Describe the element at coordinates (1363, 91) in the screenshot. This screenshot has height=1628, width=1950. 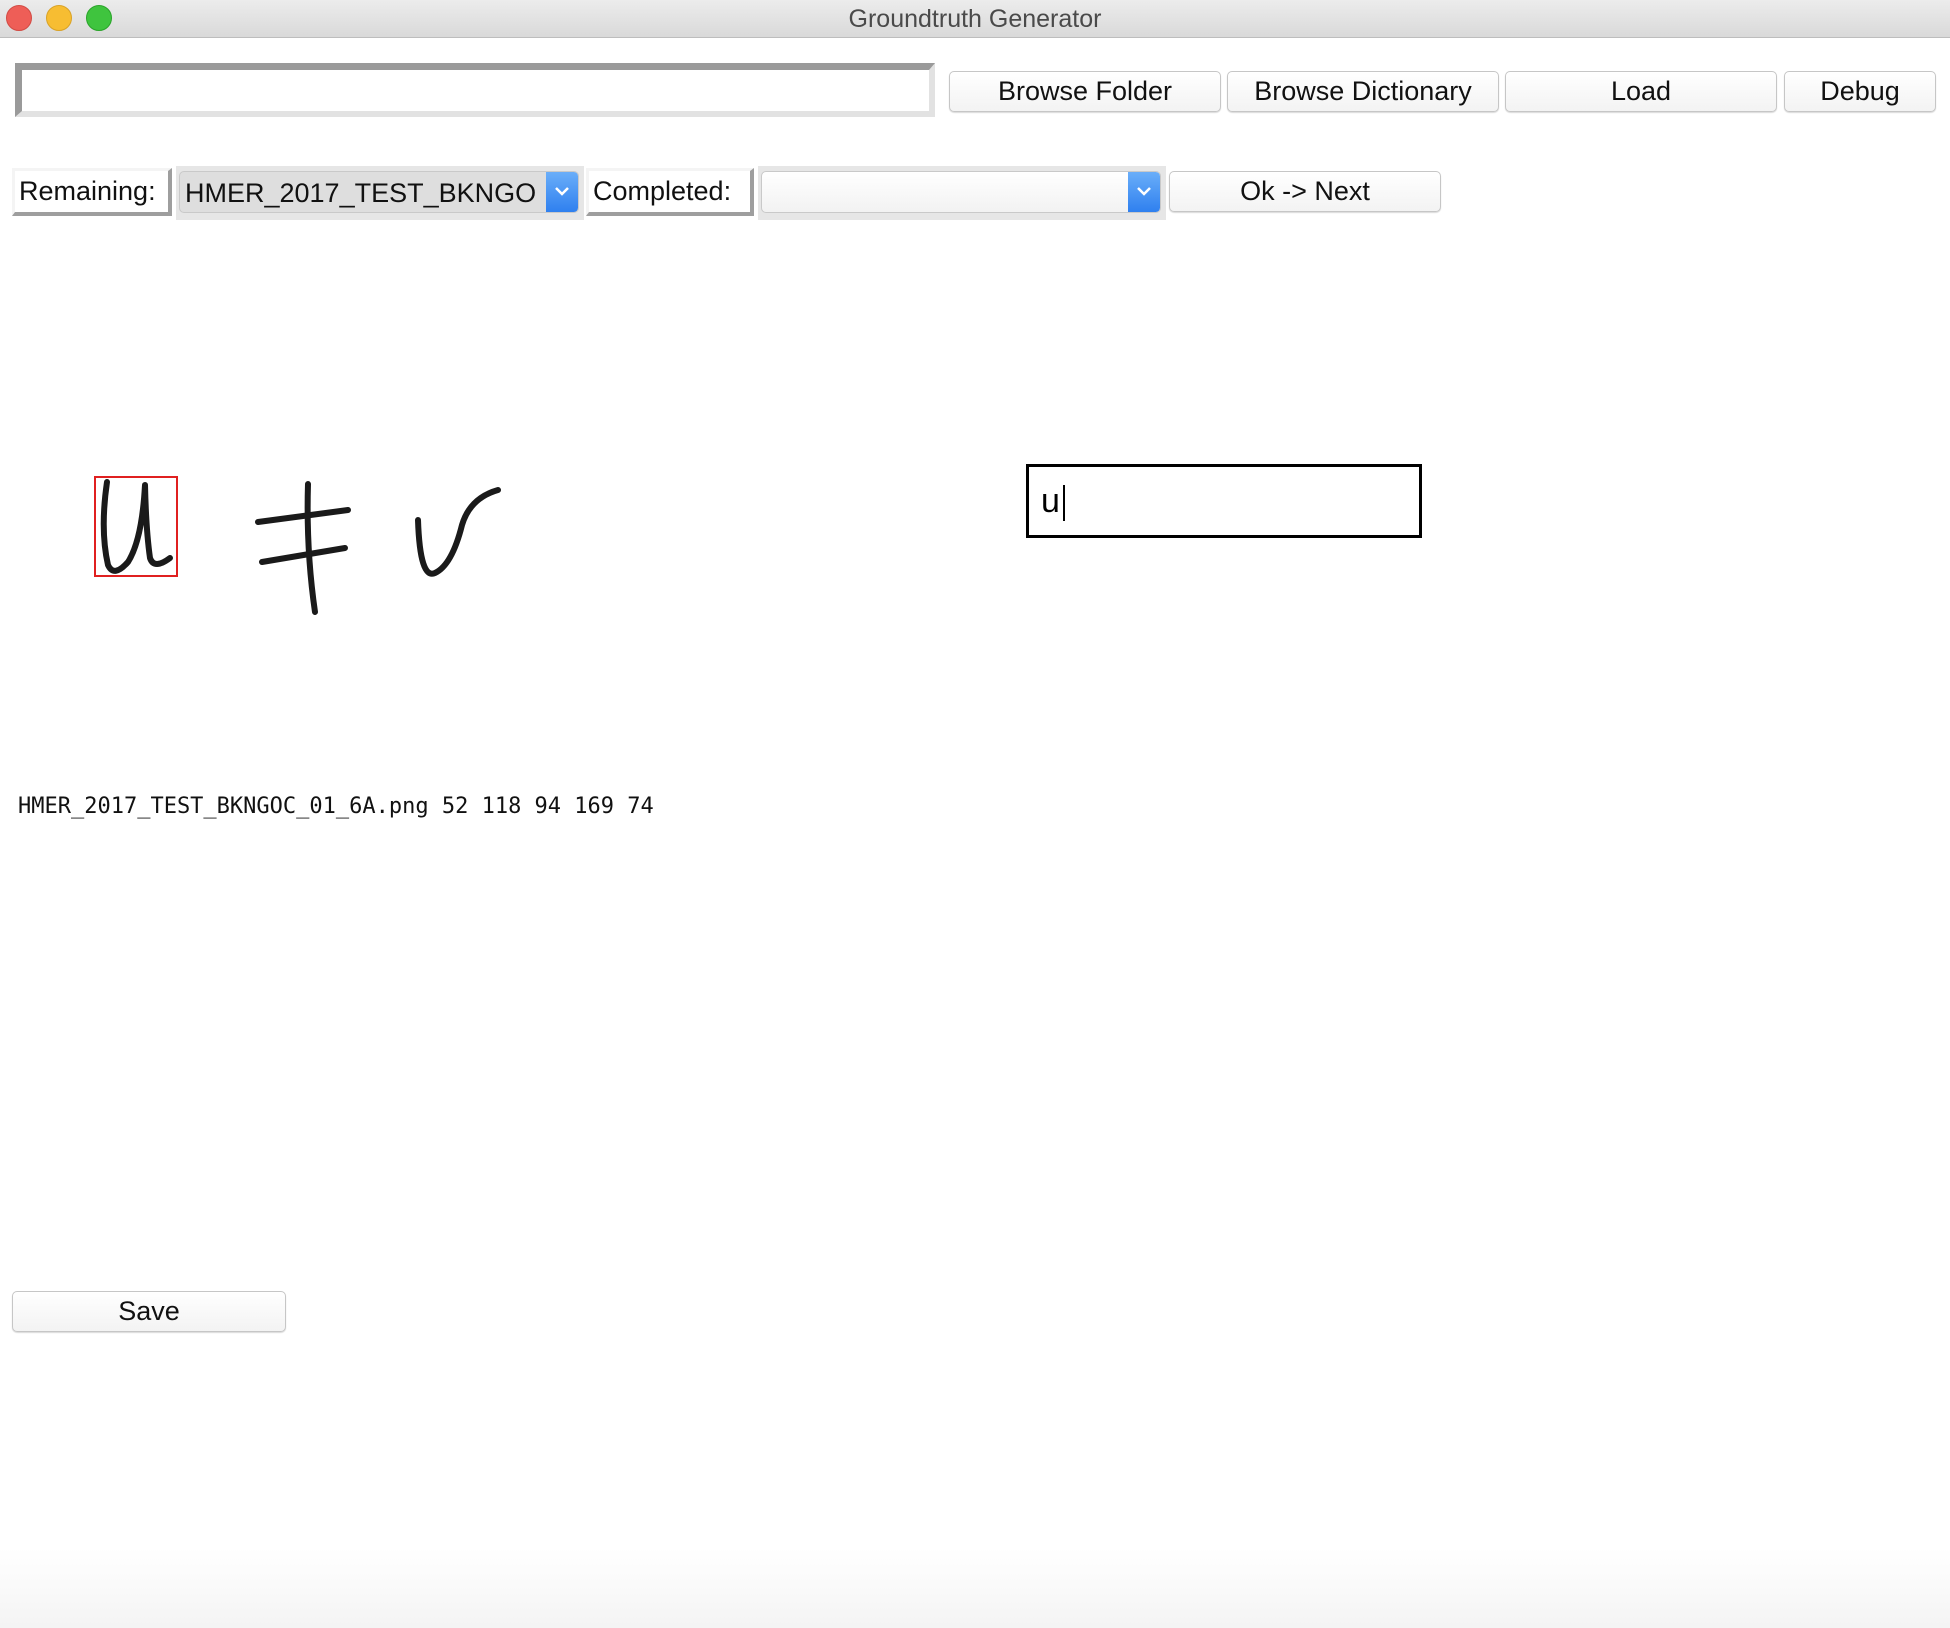
I see `browse-dictionary-button: Browse Dictionary` at that location.